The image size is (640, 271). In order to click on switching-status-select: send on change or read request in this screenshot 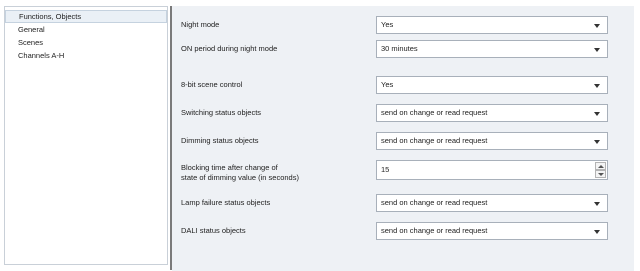, I will do `click(492, 113)`.